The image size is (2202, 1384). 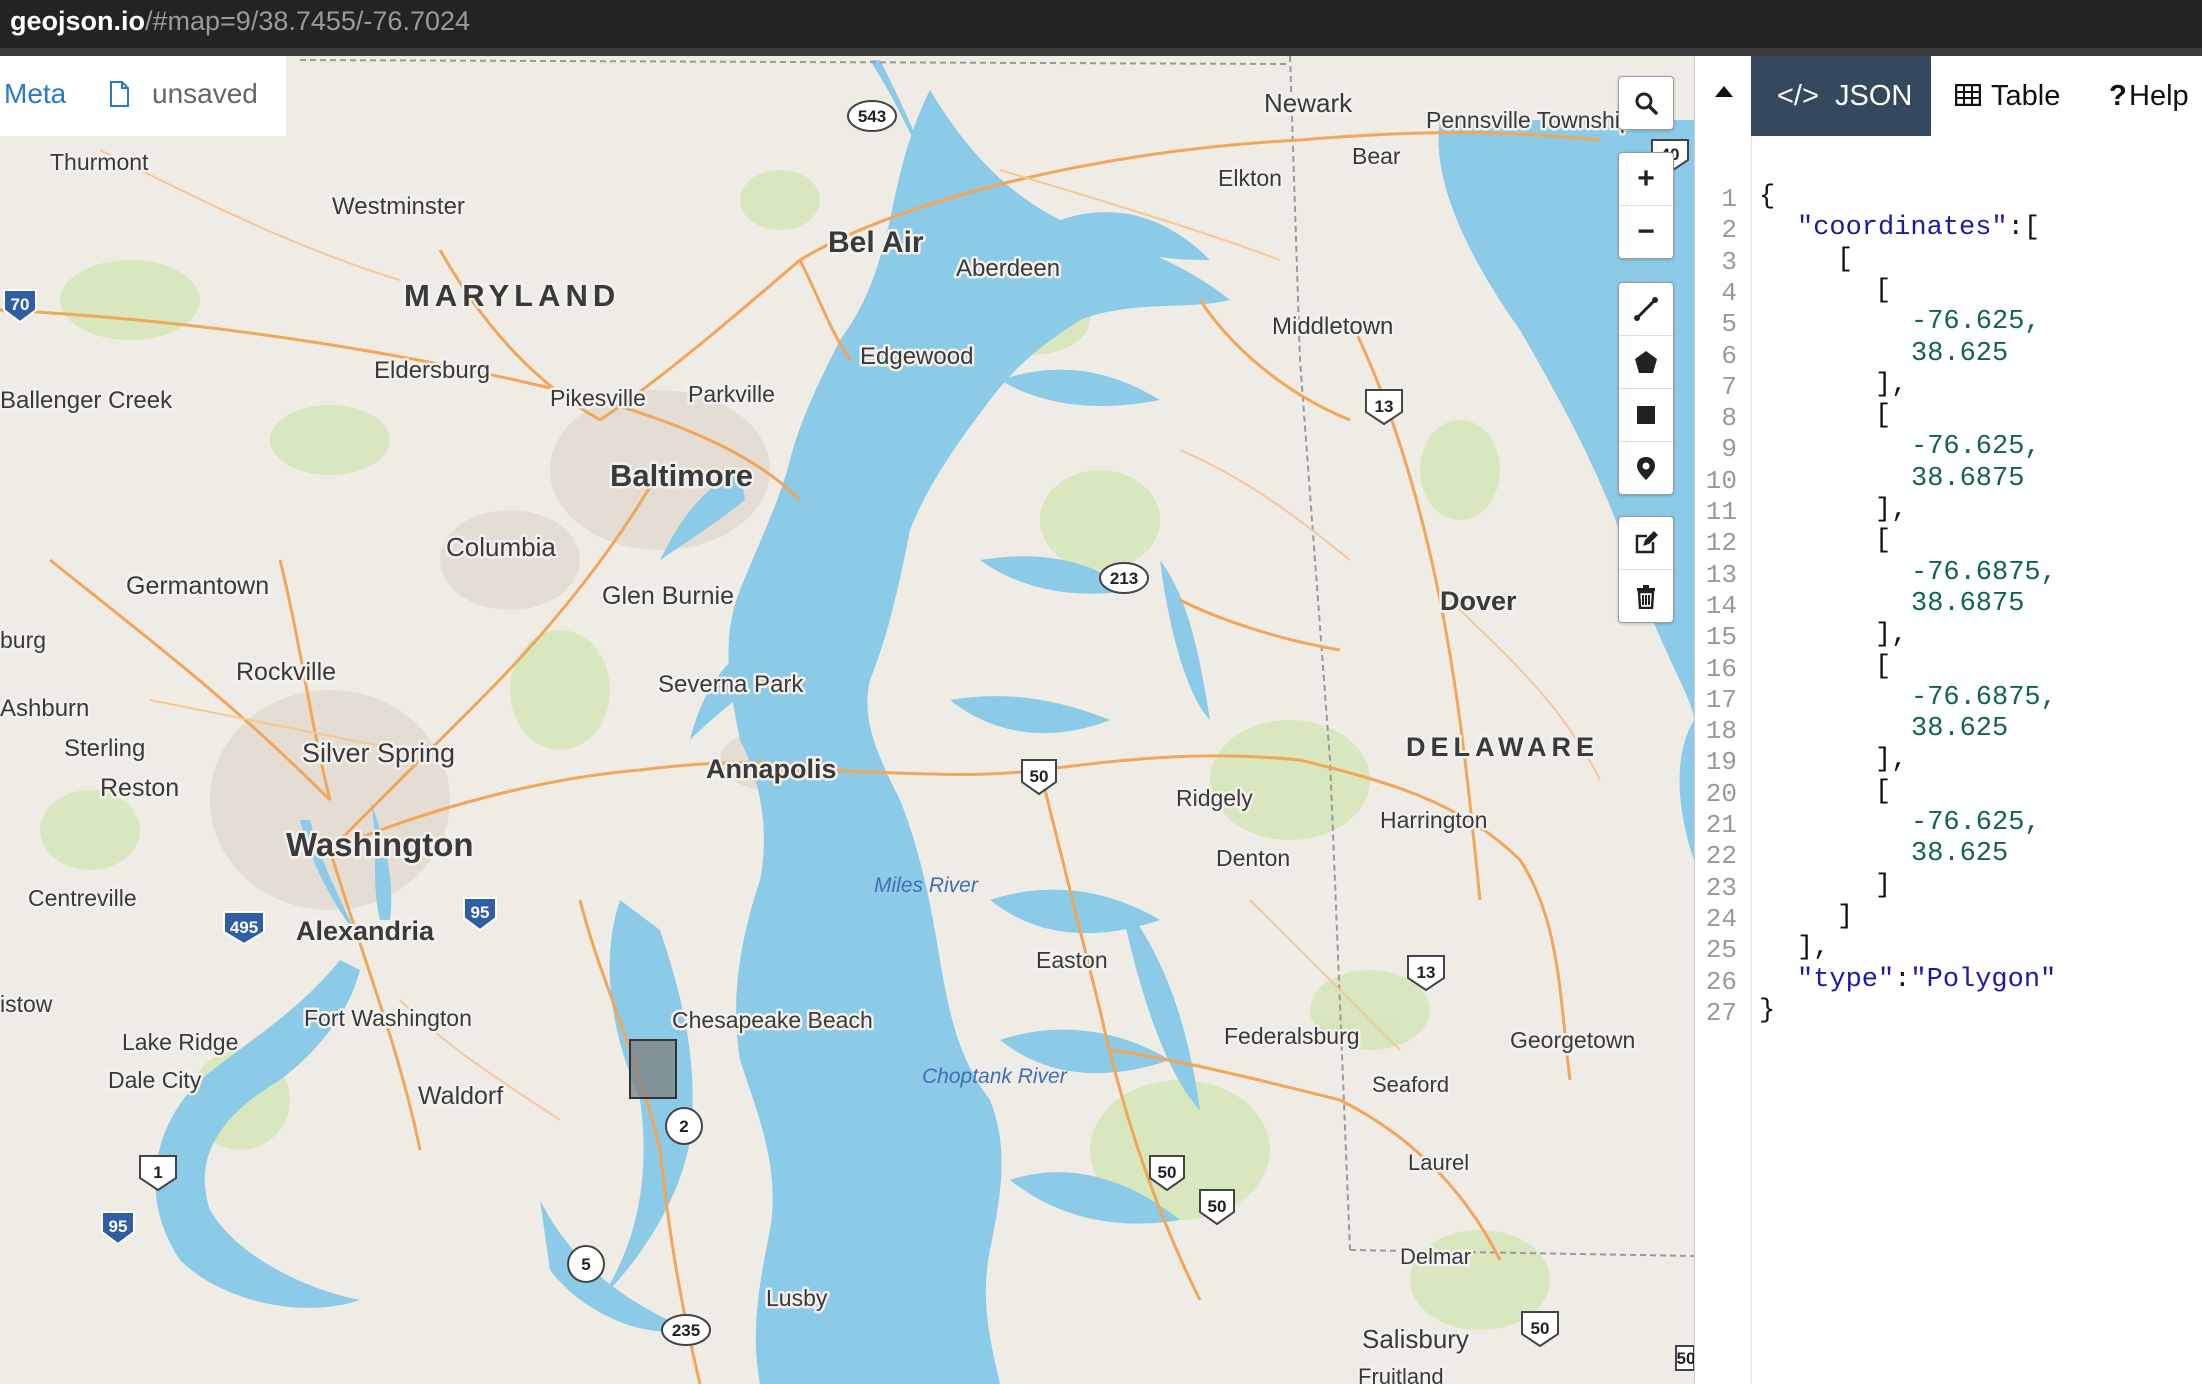 I want to click on coordinate-value: 38.6875, so click(x=1968, y=478).